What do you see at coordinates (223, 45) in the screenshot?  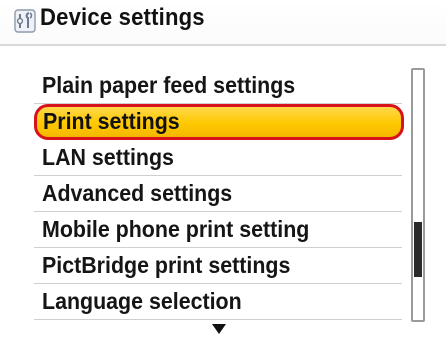 I see `header-divider` at bounding box center [223, 45].